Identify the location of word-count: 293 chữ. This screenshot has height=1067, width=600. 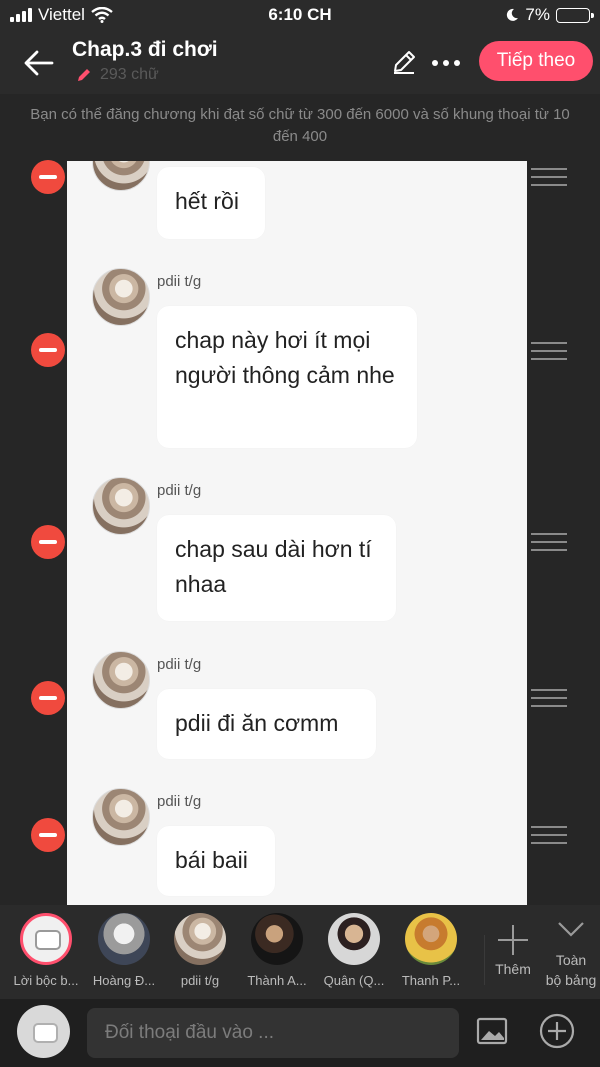
(117, 75).